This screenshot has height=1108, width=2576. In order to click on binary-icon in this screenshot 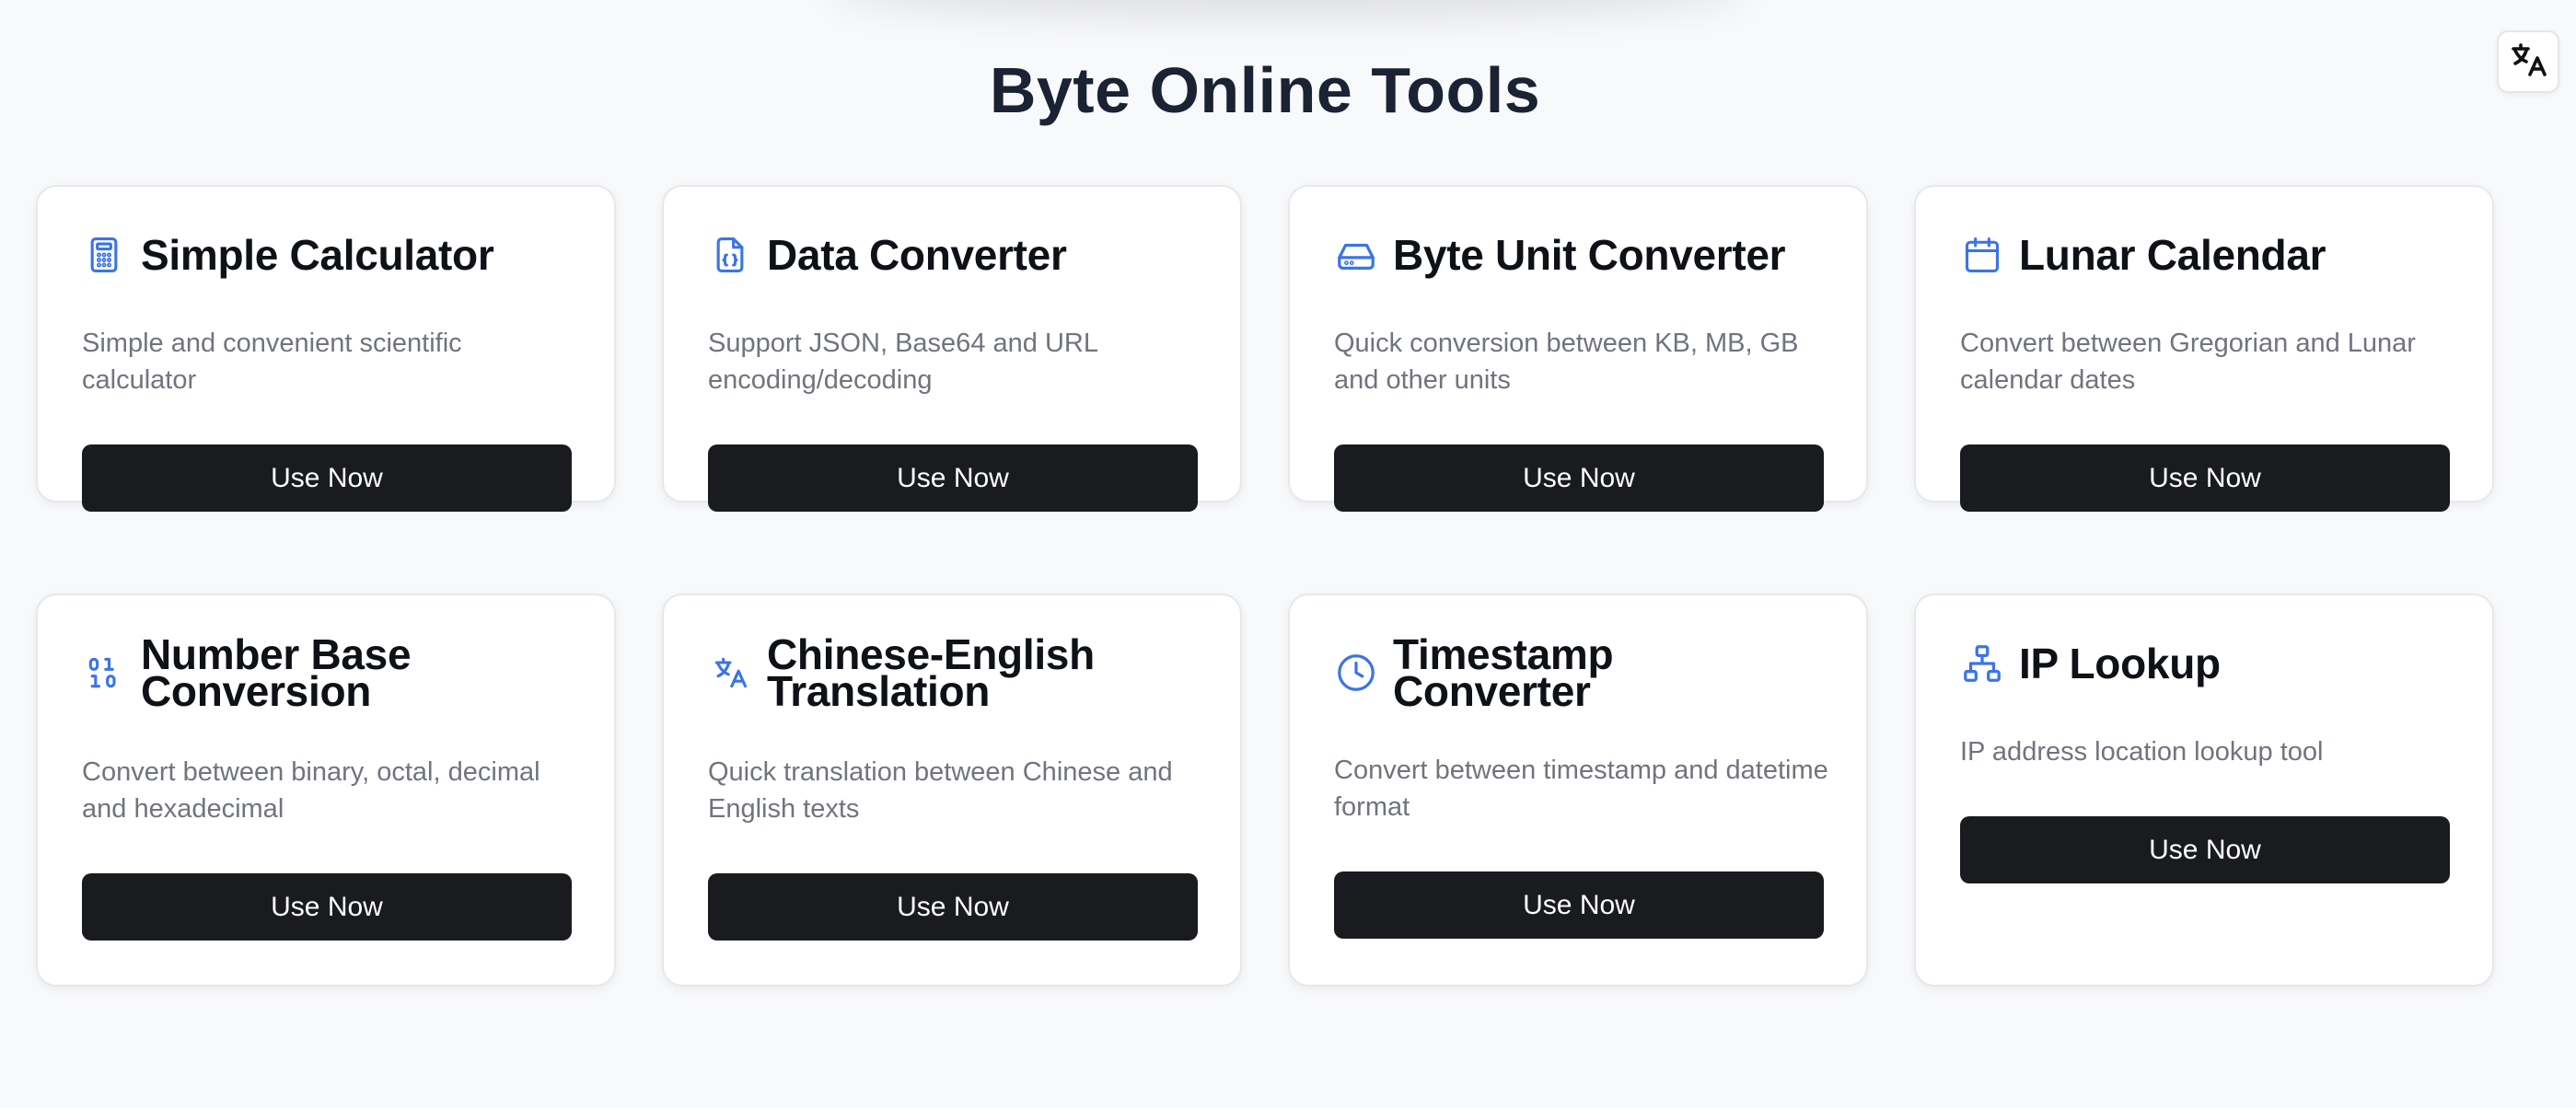, I will do `click(104, 673)`.